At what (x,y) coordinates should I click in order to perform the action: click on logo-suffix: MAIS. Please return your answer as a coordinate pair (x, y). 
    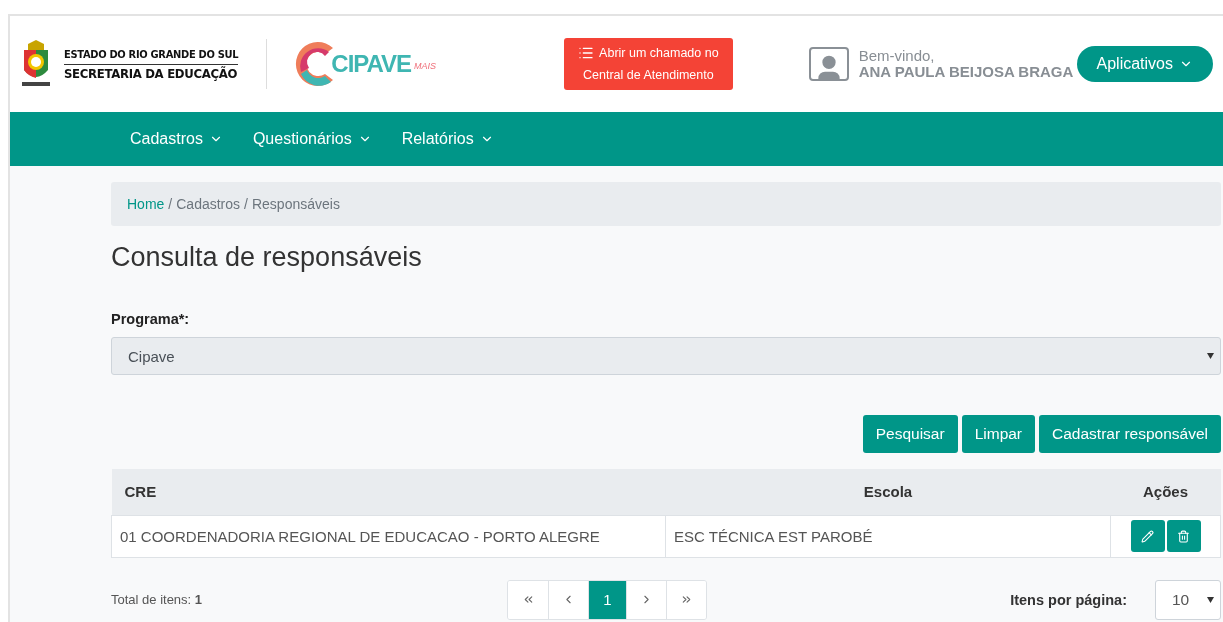
    Looking at the image, I should click on (425, 66).